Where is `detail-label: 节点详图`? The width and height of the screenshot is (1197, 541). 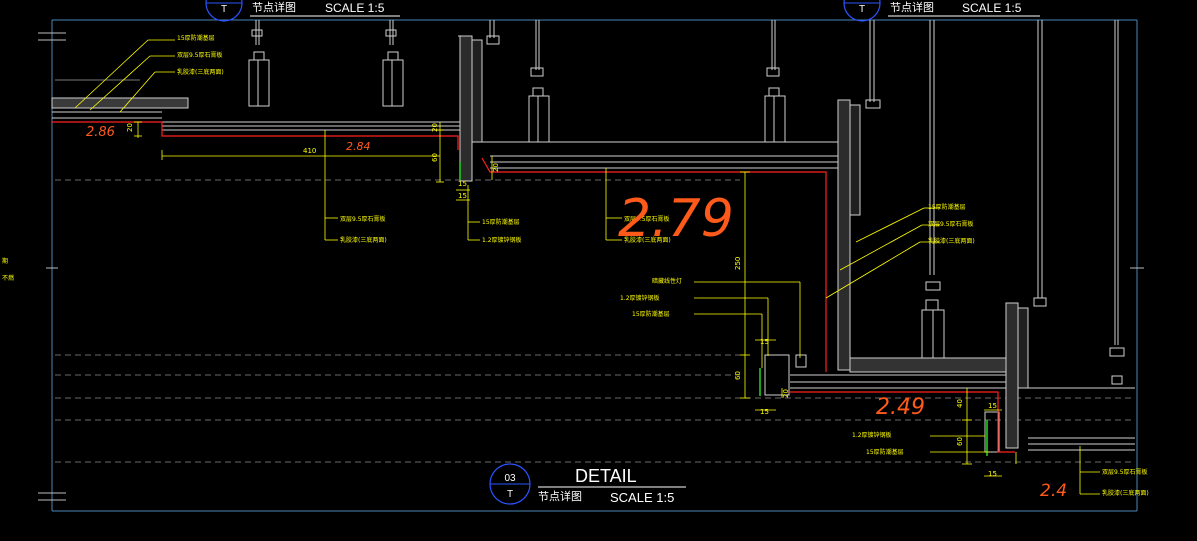
detail-label: 节点详图 is located at coordinates (560, 496).